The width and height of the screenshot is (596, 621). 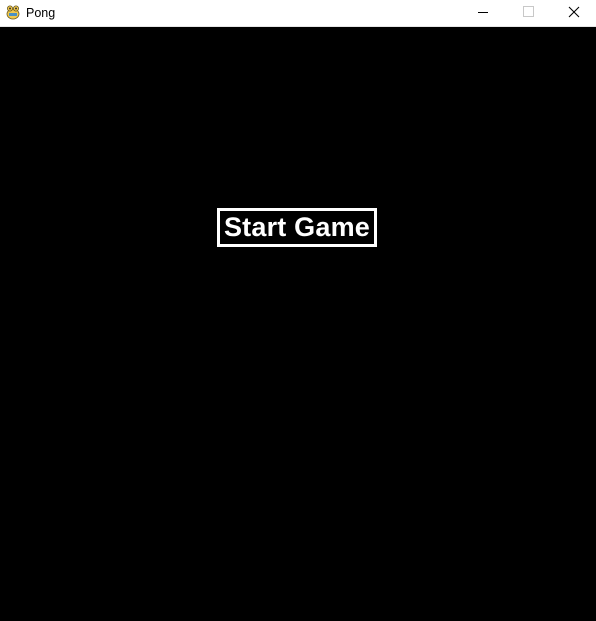 I want to click on maximize-button, so click(x=529, y=13).